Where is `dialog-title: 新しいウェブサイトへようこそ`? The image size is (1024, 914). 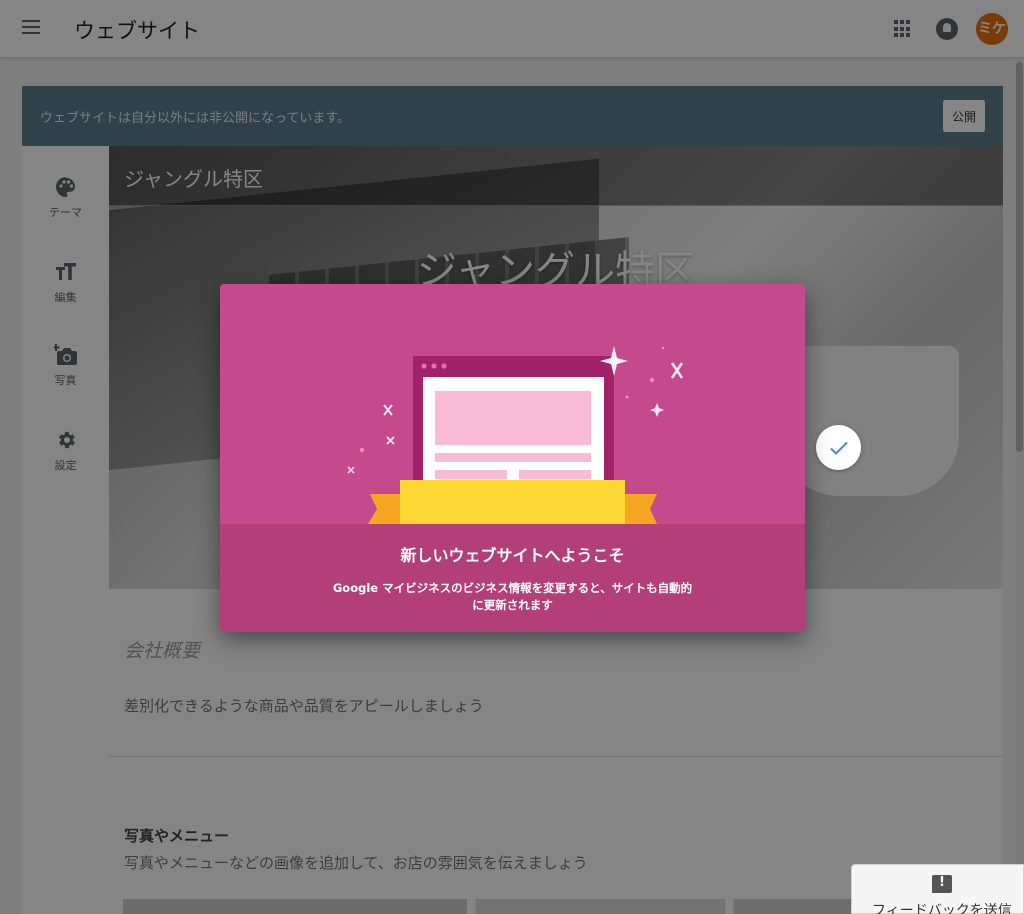
dialog-title: 新しいウェブサイトへようこそ is located at coordinates (512, 555).